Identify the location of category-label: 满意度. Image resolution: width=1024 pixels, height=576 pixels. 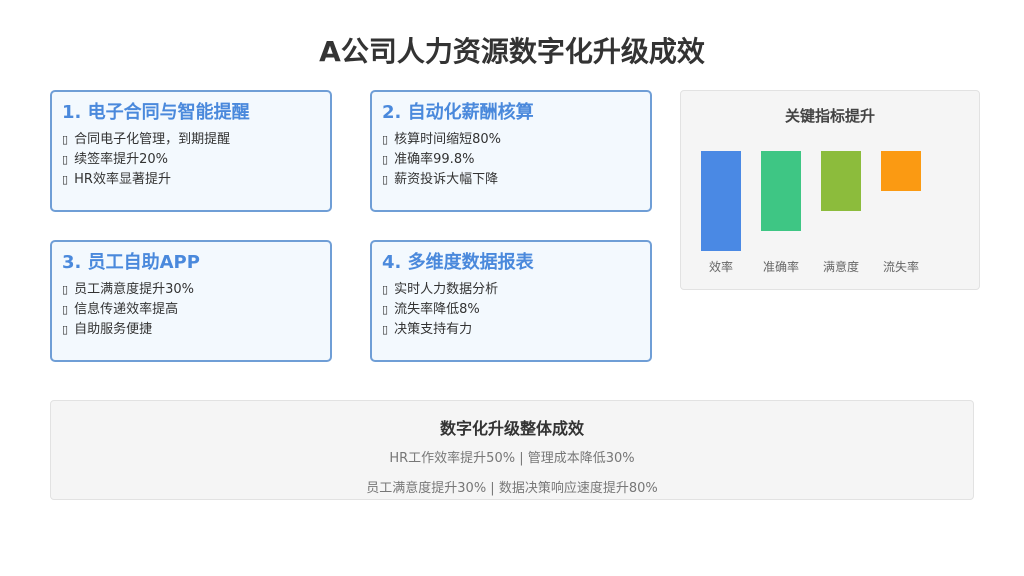
(841, 266).